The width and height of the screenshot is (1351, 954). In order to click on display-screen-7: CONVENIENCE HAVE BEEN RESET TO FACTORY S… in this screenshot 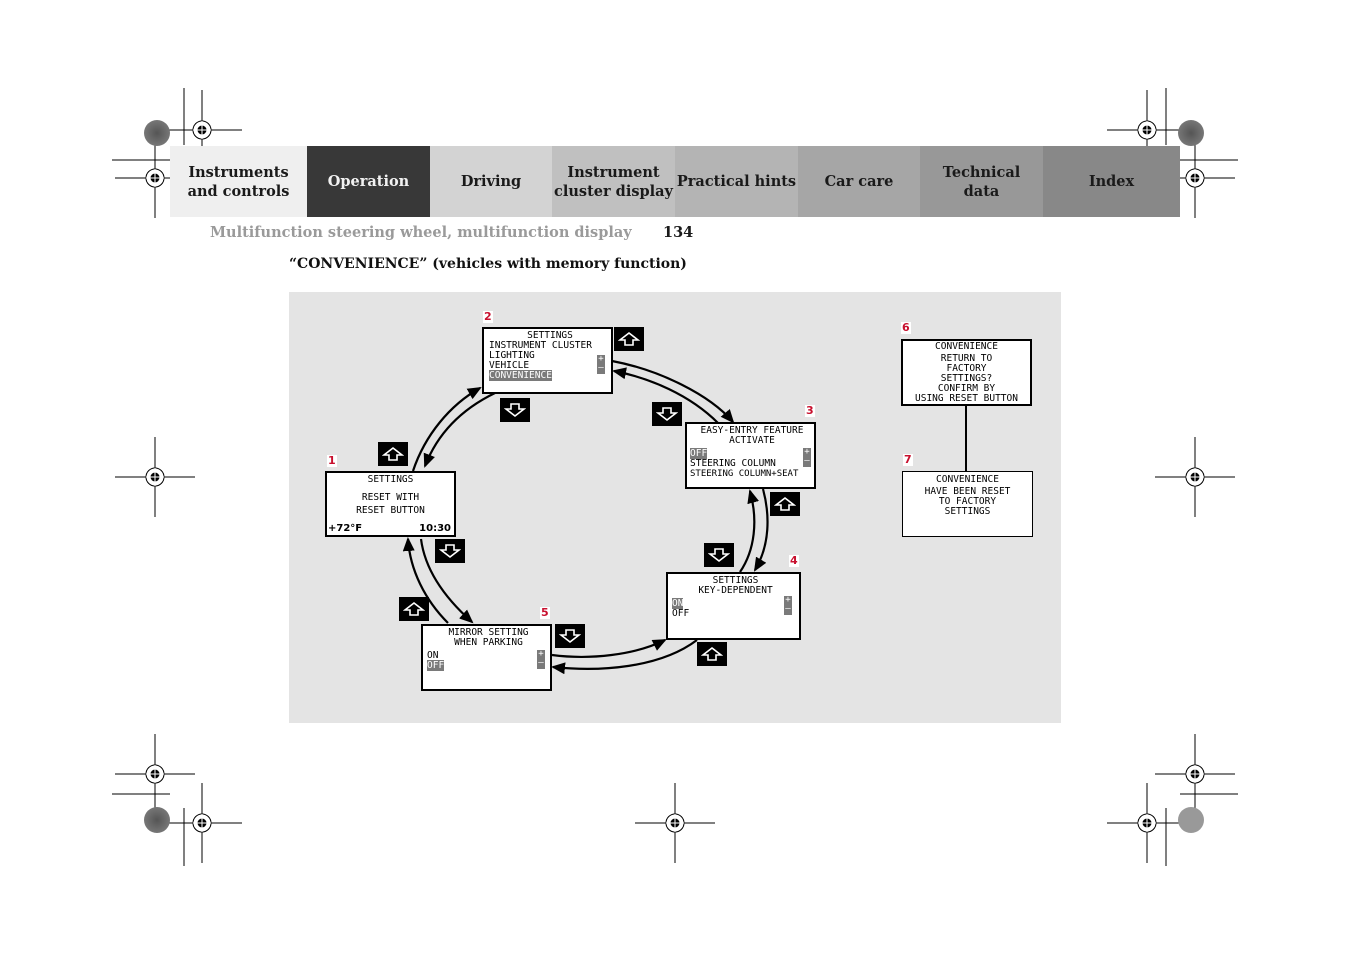, I will do `click(967, 504)`.